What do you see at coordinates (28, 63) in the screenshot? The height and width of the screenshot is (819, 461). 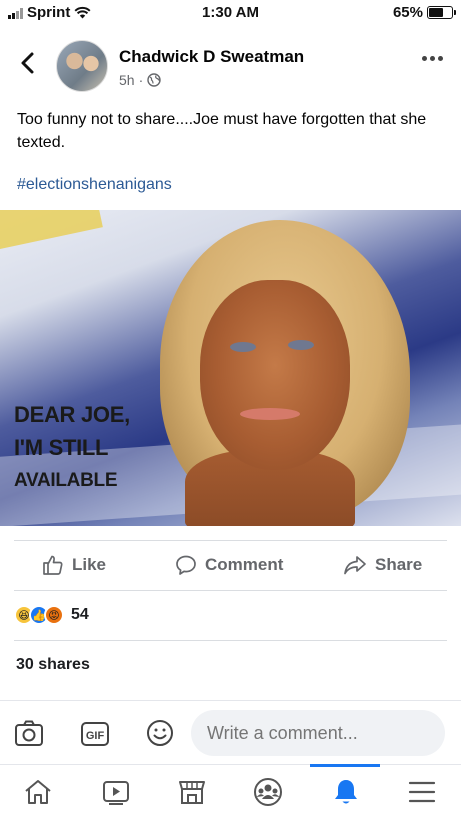 I see `back-arrow-icon` at bounding box center [28, 63].